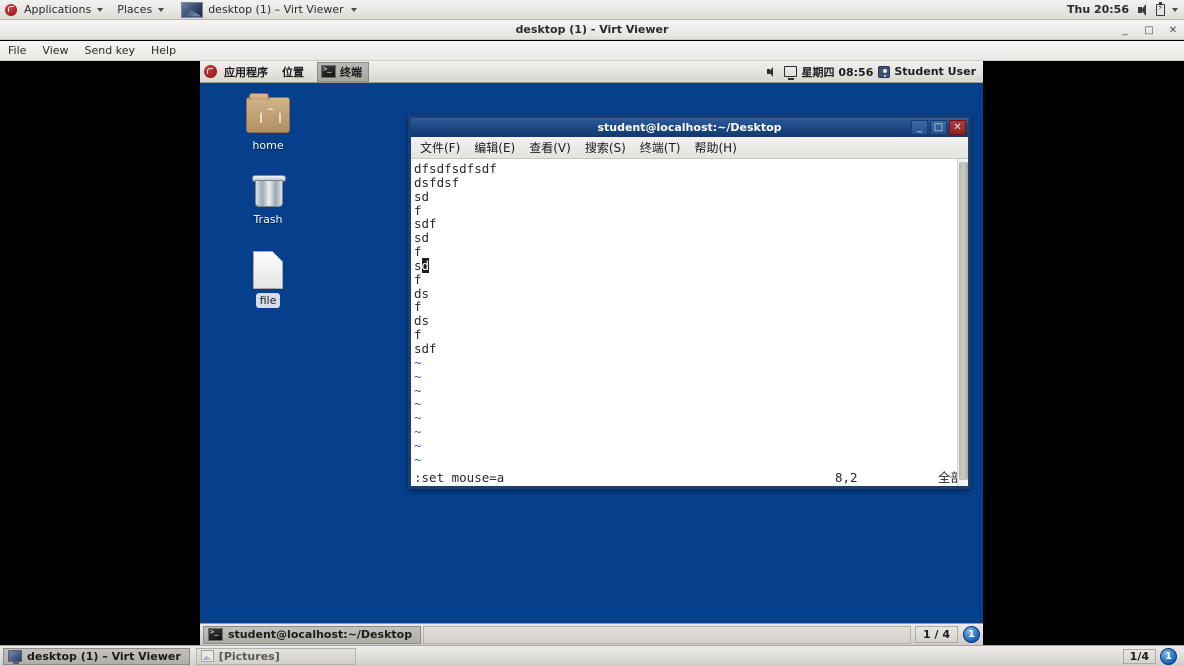 The width and height of the screenshot is (1184, 666). I want to click on vm-panel-status-area: 星期四 08:56 Student User, so click(874, 72).